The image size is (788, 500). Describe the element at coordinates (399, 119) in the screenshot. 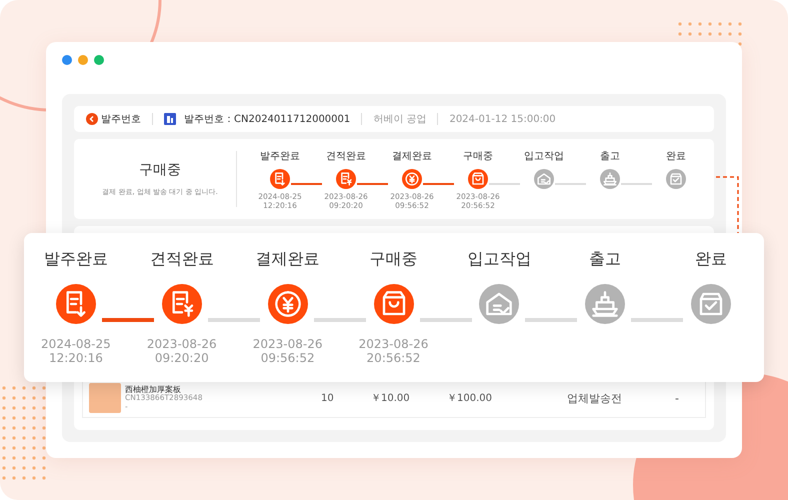

I see `company-name: 허베이 공업` at that location.